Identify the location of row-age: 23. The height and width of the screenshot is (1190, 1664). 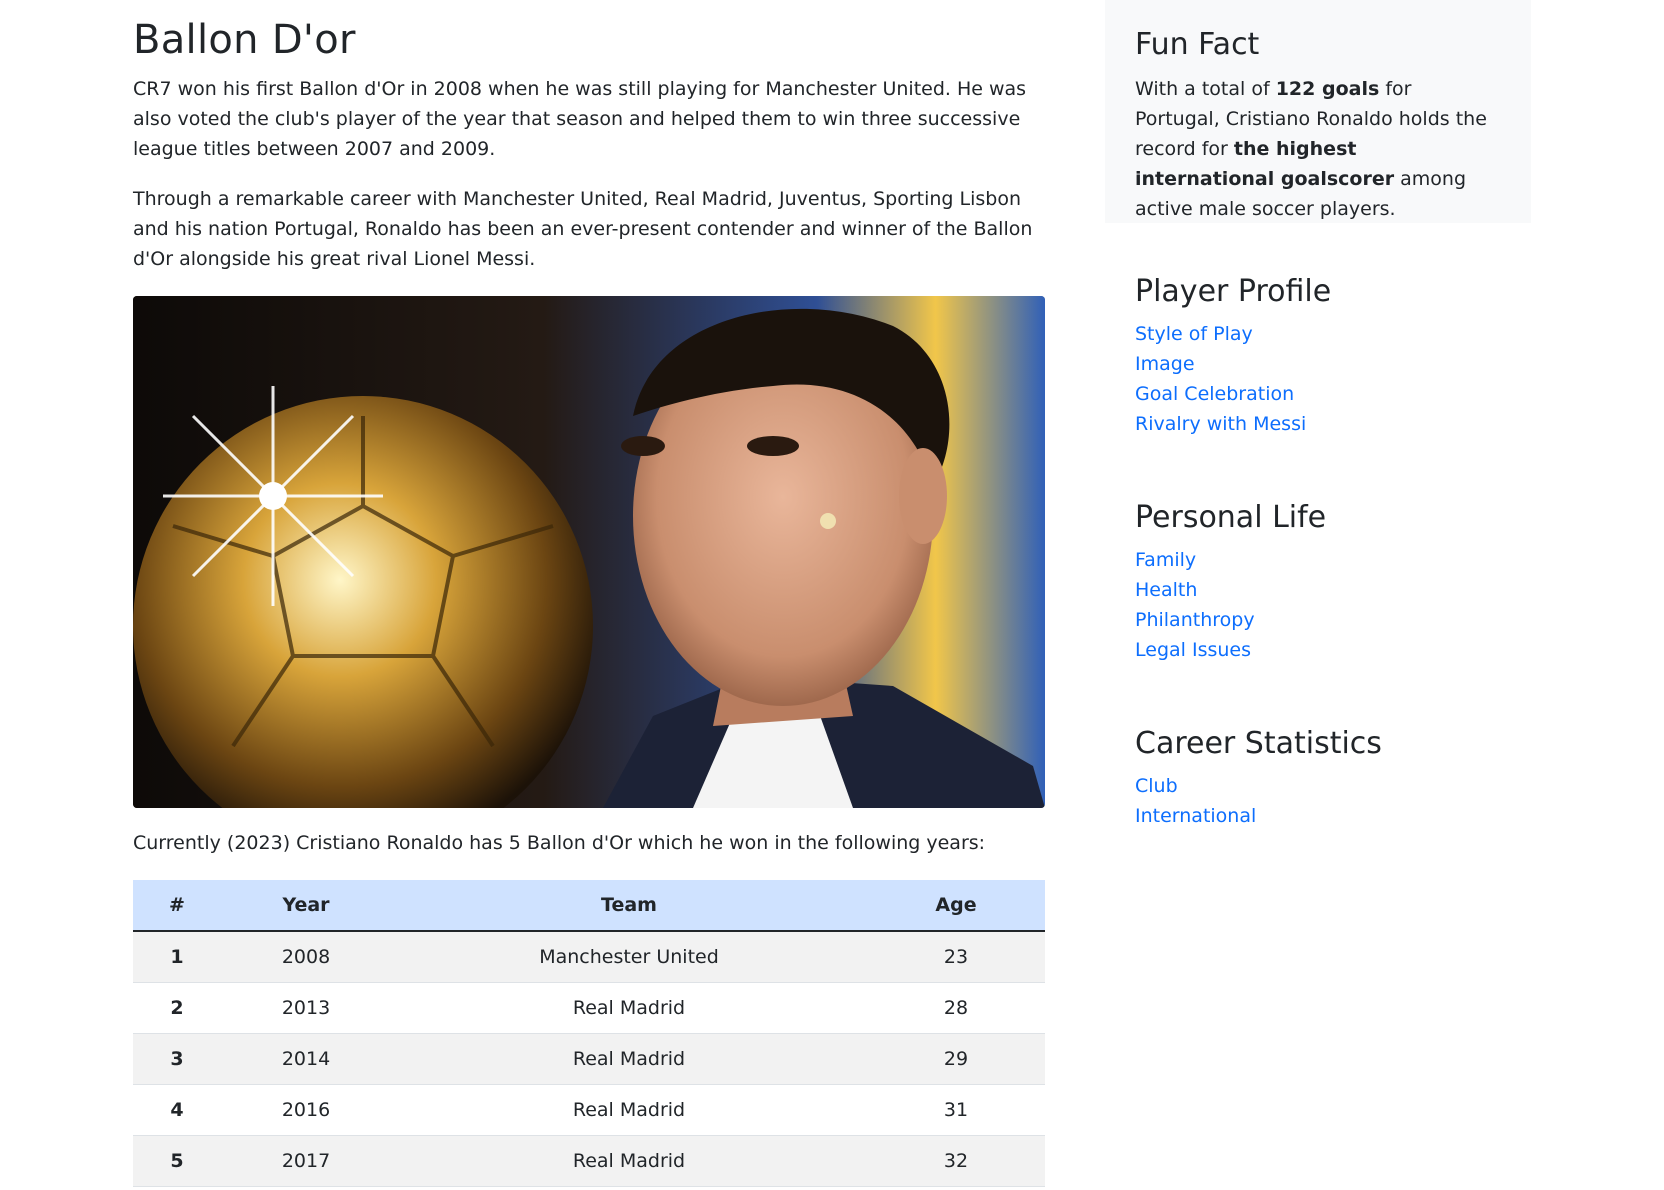
(956, 957).